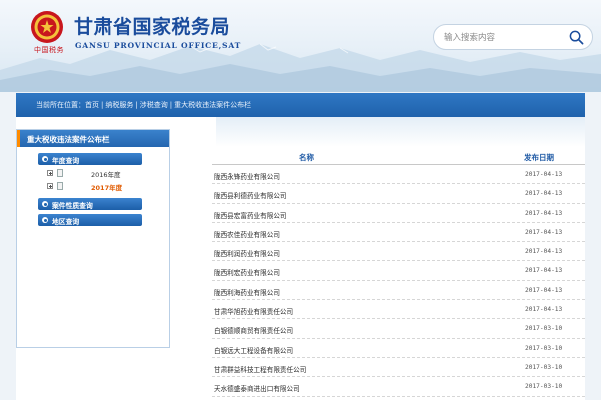 This screenshot has height=400, width=601. What do you see at coordinates (398, 387) in the screenshot?
I see `table-row: 天水德盛泰商进出口有限公司 2017-03-10` at bounding box center [398, 387].